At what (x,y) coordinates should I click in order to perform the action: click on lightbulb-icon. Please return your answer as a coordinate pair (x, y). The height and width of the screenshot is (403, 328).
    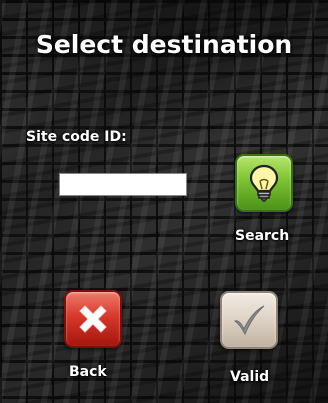
    Looking at the image, I should click on (264, 183).